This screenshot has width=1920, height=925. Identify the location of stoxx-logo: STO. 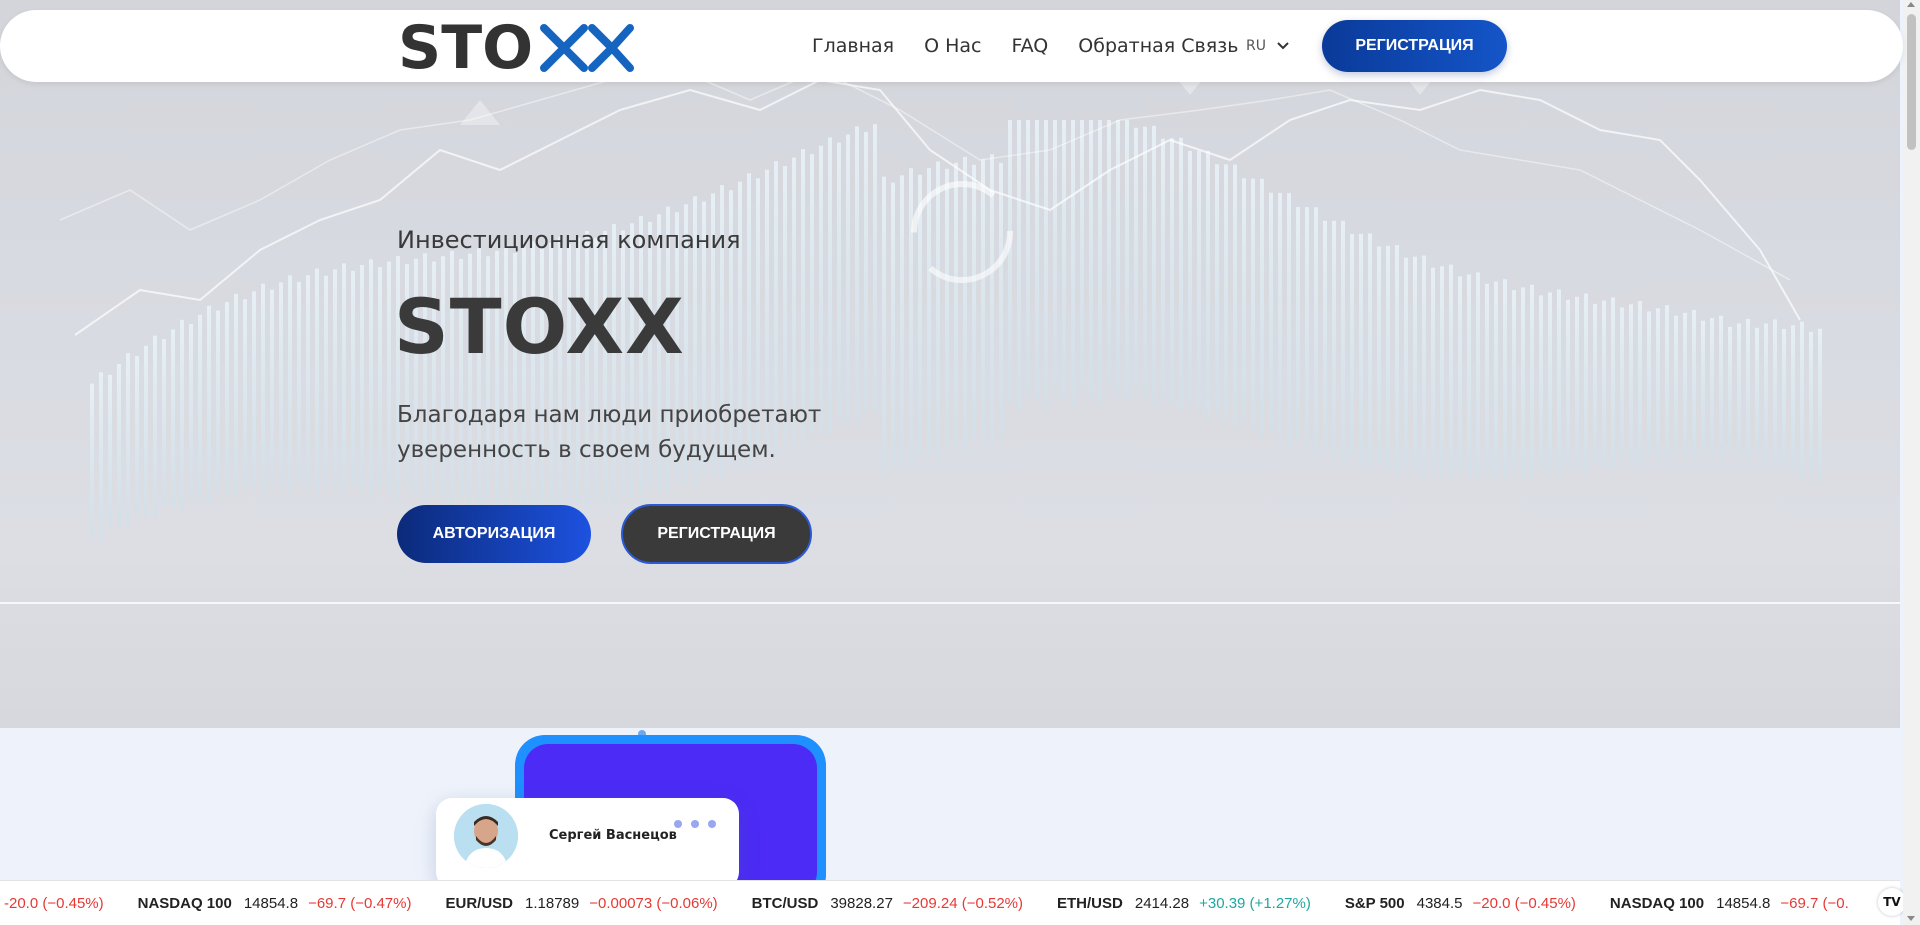
(516, 47).